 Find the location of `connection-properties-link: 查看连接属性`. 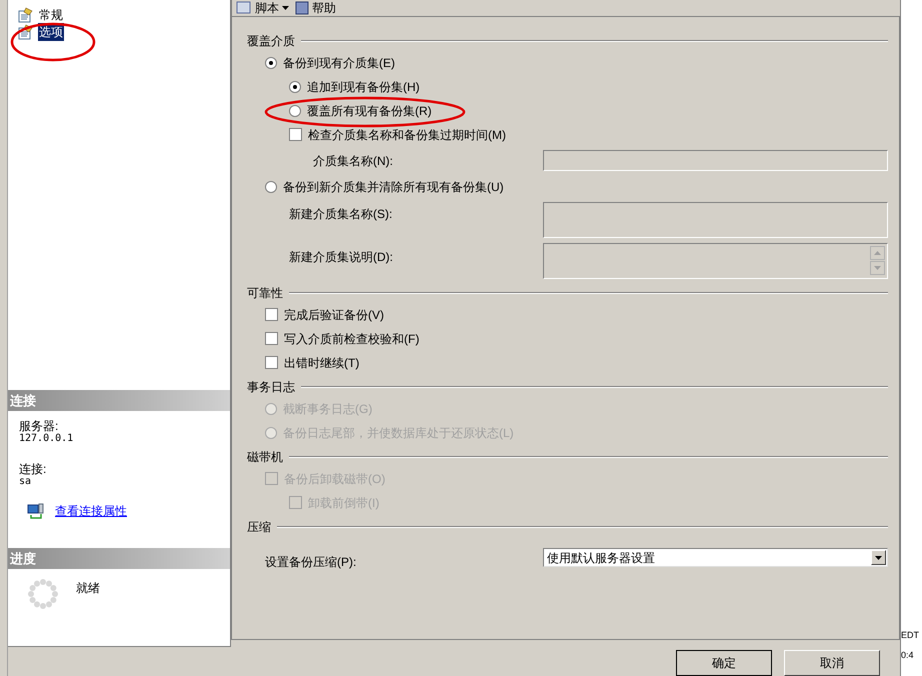

connection-properties-link: 查看连接属性 is located at coordinates (91, 511).